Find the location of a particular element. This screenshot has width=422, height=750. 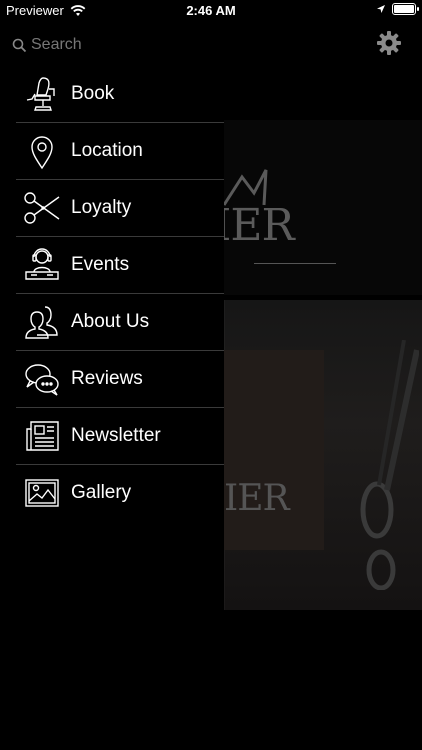

picture-icon is located at coordinates (42, 493).